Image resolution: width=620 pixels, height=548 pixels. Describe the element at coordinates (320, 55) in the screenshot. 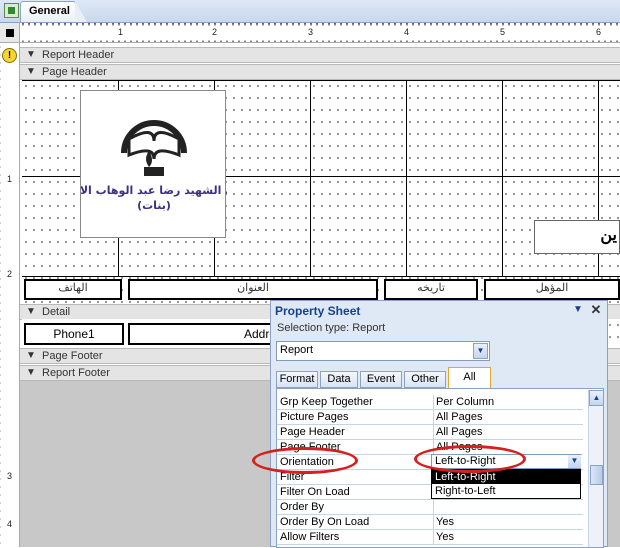

I see `section-bar-report-header: ▼ Report Header` at that location.